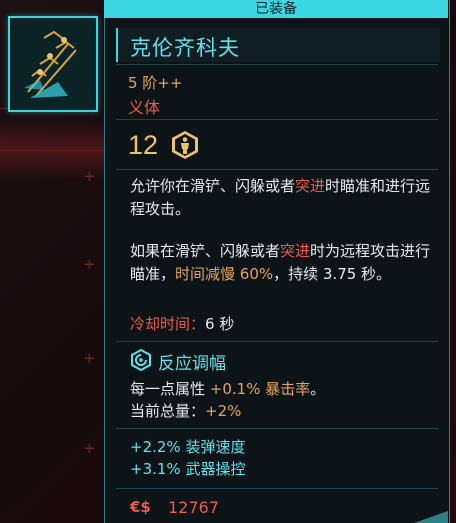 This screenshot has width=456, height=523. Describe the element at coordinates (193, 507) in the screenshot. I see `item-price: 12767` at that location.